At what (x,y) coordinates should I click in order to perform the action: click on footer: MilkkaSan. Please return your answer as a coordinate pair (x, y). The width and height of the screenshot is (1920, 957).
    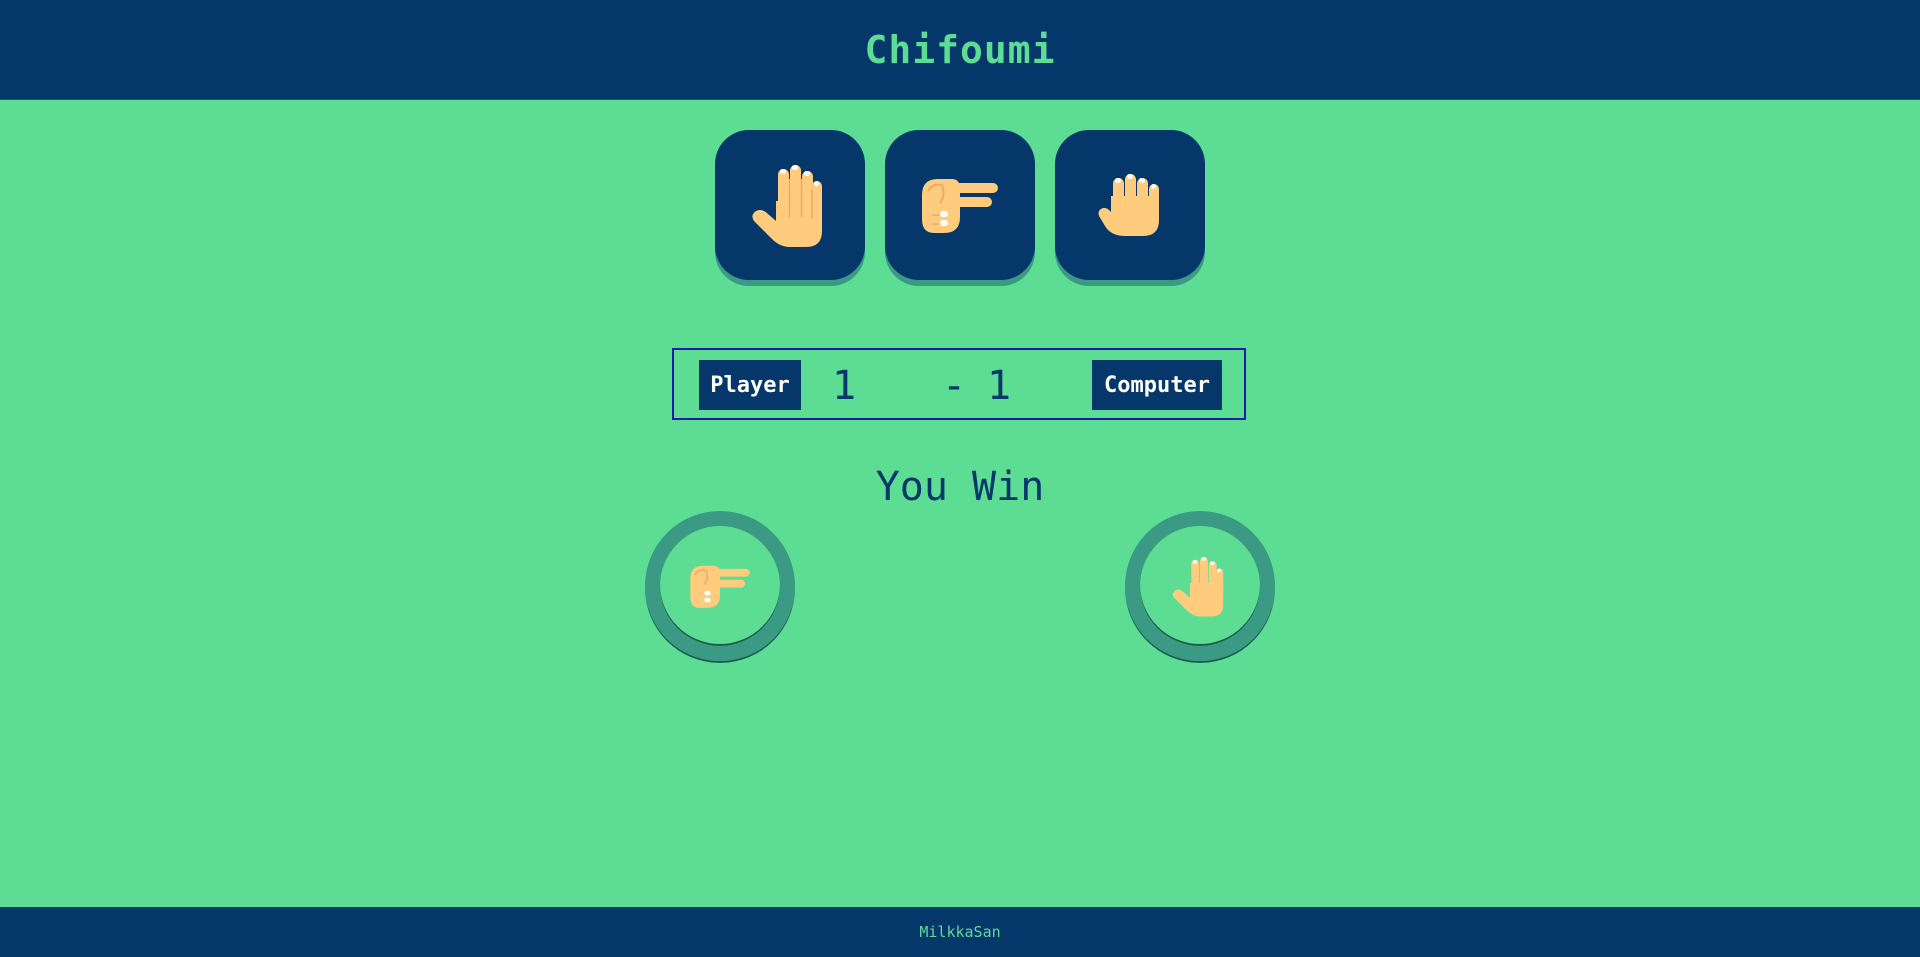
    Looking at the image, I should click on (960, 932).